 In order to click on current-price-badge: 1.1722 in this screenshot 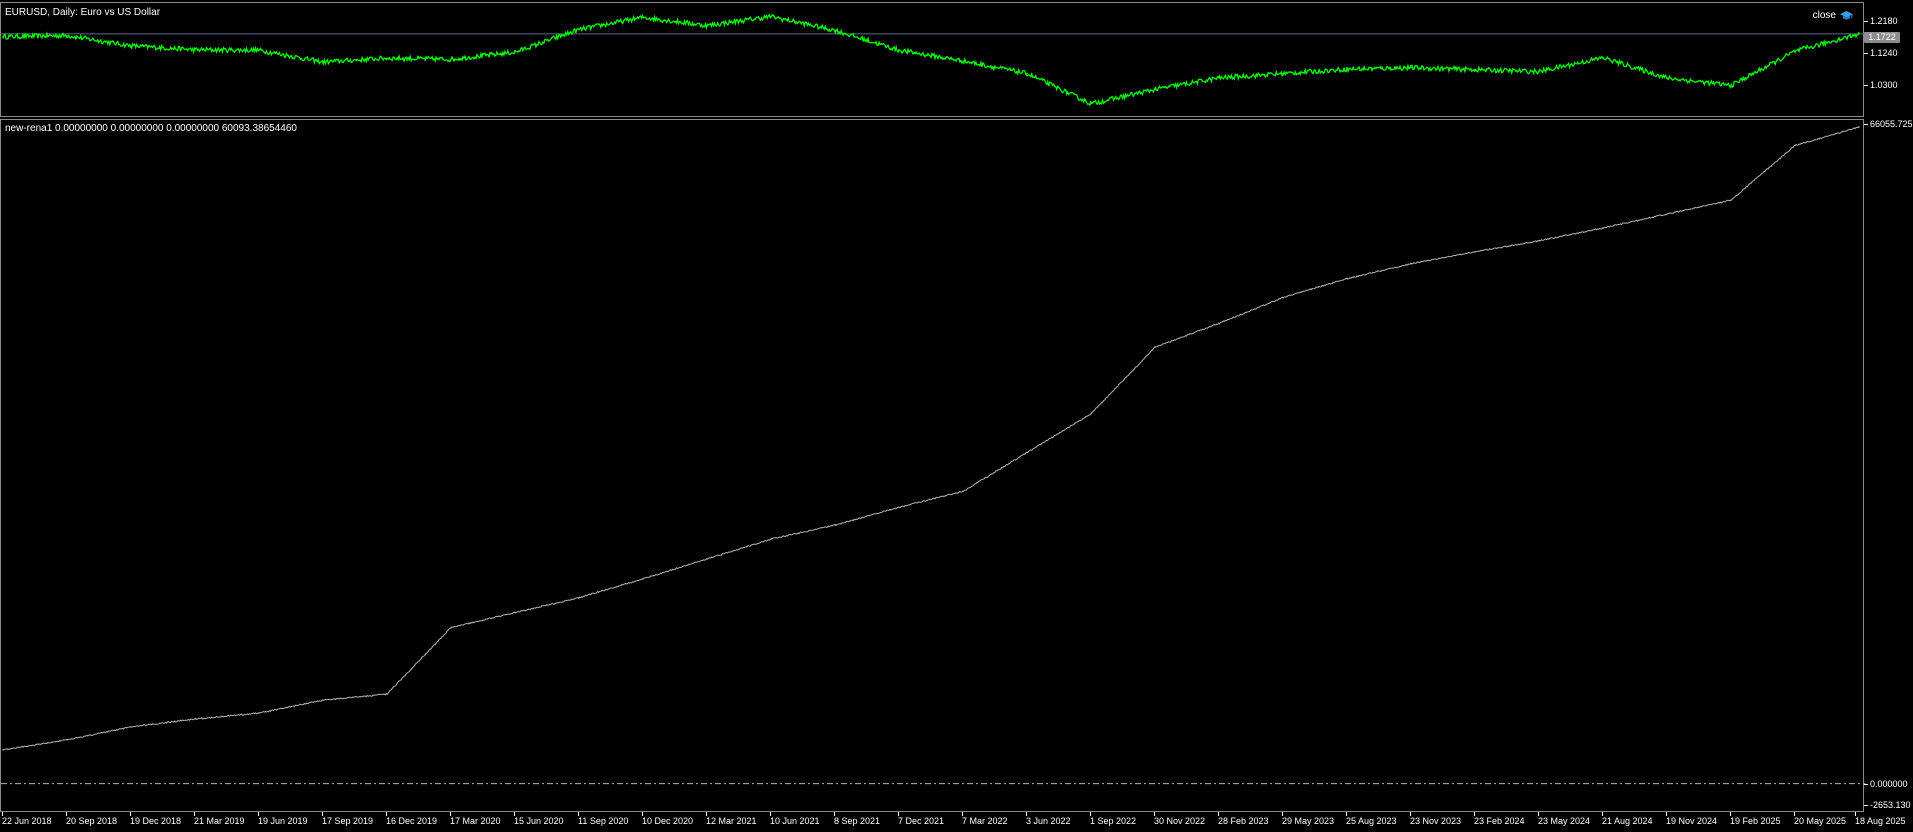, I will do `click(1882, 37)`.